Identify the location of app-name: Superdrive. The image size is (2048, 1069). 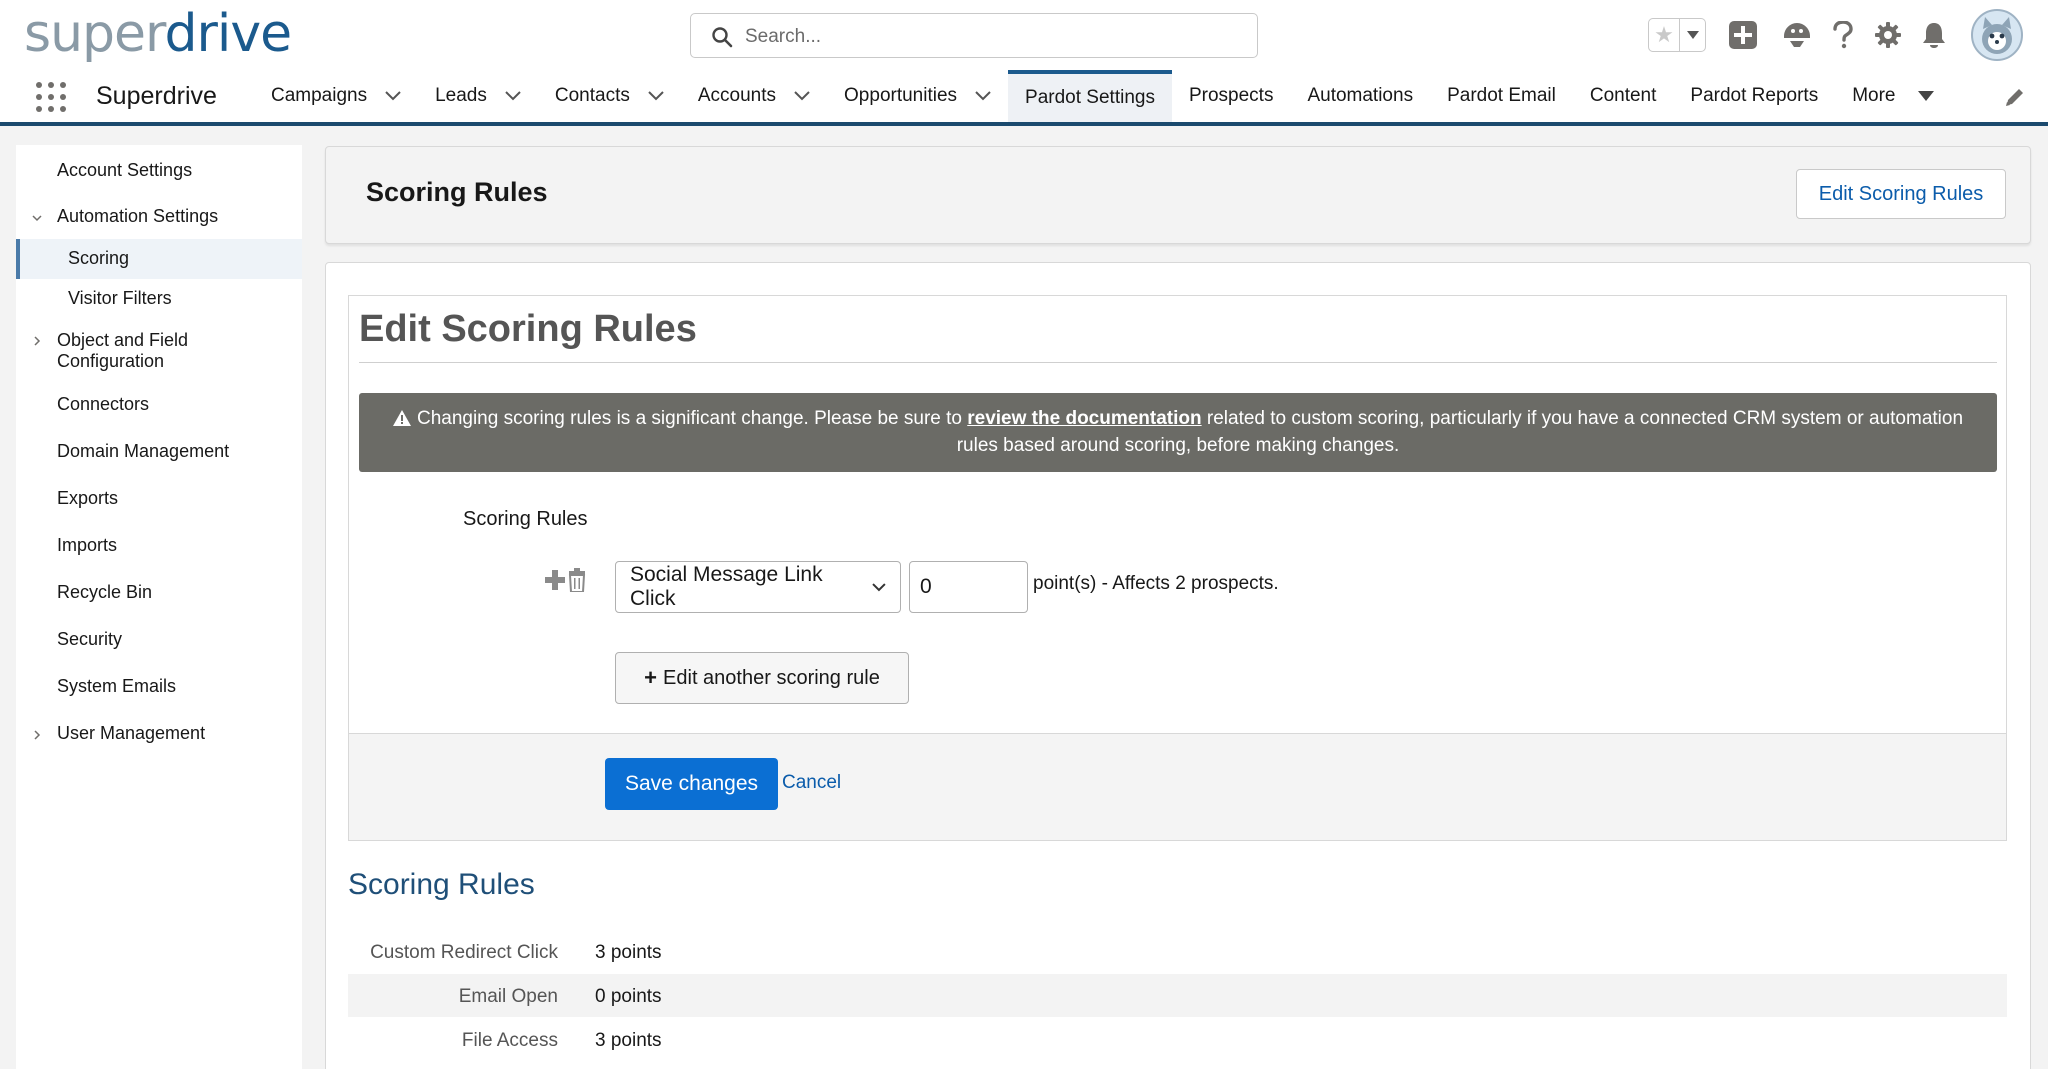
(156, 96).